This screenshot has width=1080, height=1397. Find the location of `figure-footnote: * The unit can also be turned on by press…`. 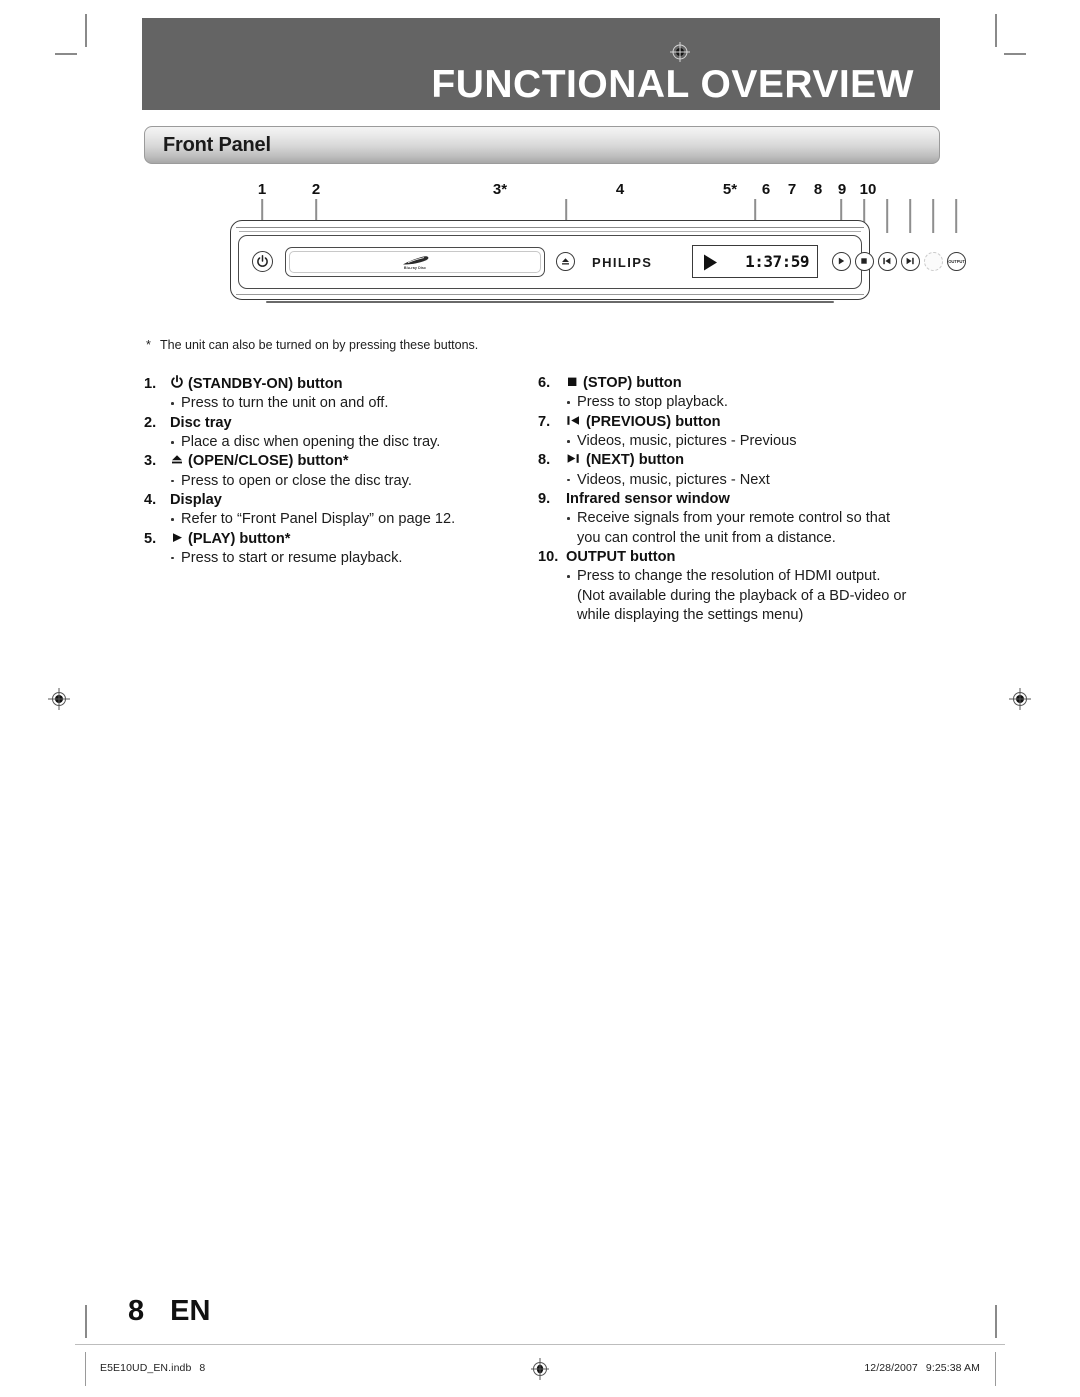

figure-footnote: * The unit can also be turned on by press… is located at coordinates (496, 345).